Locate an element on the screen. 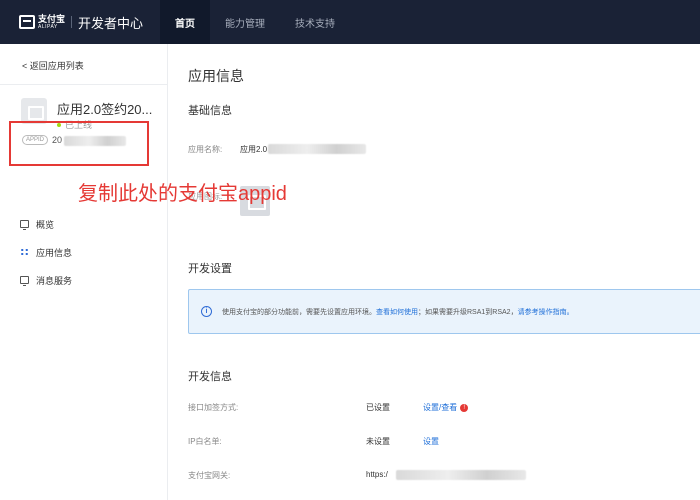 Image resolution: width=700 pixels, height=500 pixels. sidebar-divider is located at coordinates (84, 84).